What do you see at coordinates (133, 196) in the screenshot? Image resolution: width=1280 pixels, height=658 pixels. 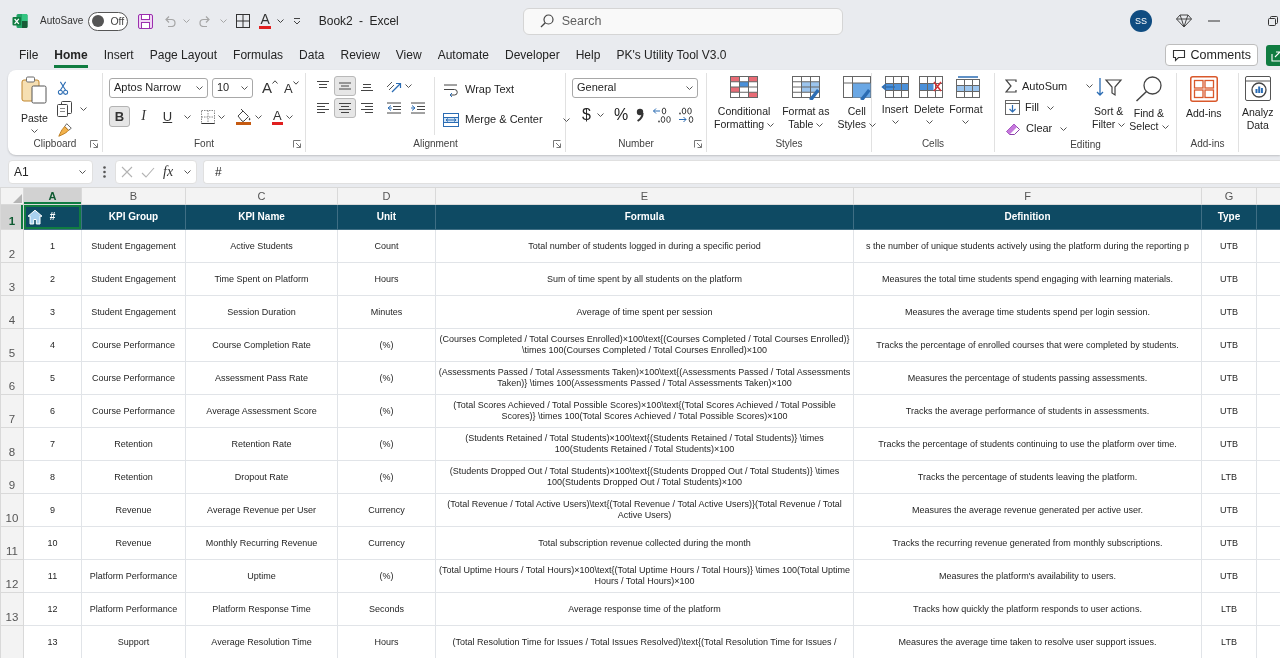 I see `column-header: B` at bounding box center [133, 196].